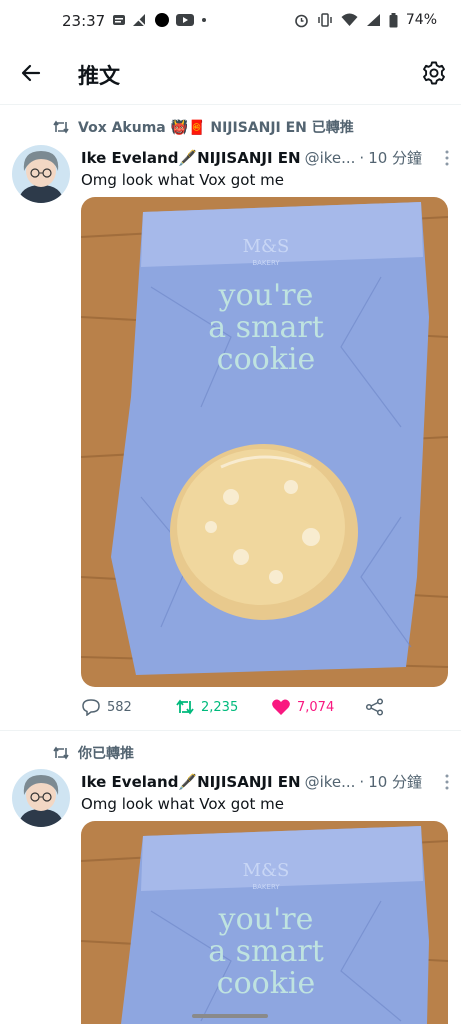 The width and height of the screenshot is (461, 1024). Describe the element at coordinates (204, 20) in the screenshot. I see `dot-icon` at that location.